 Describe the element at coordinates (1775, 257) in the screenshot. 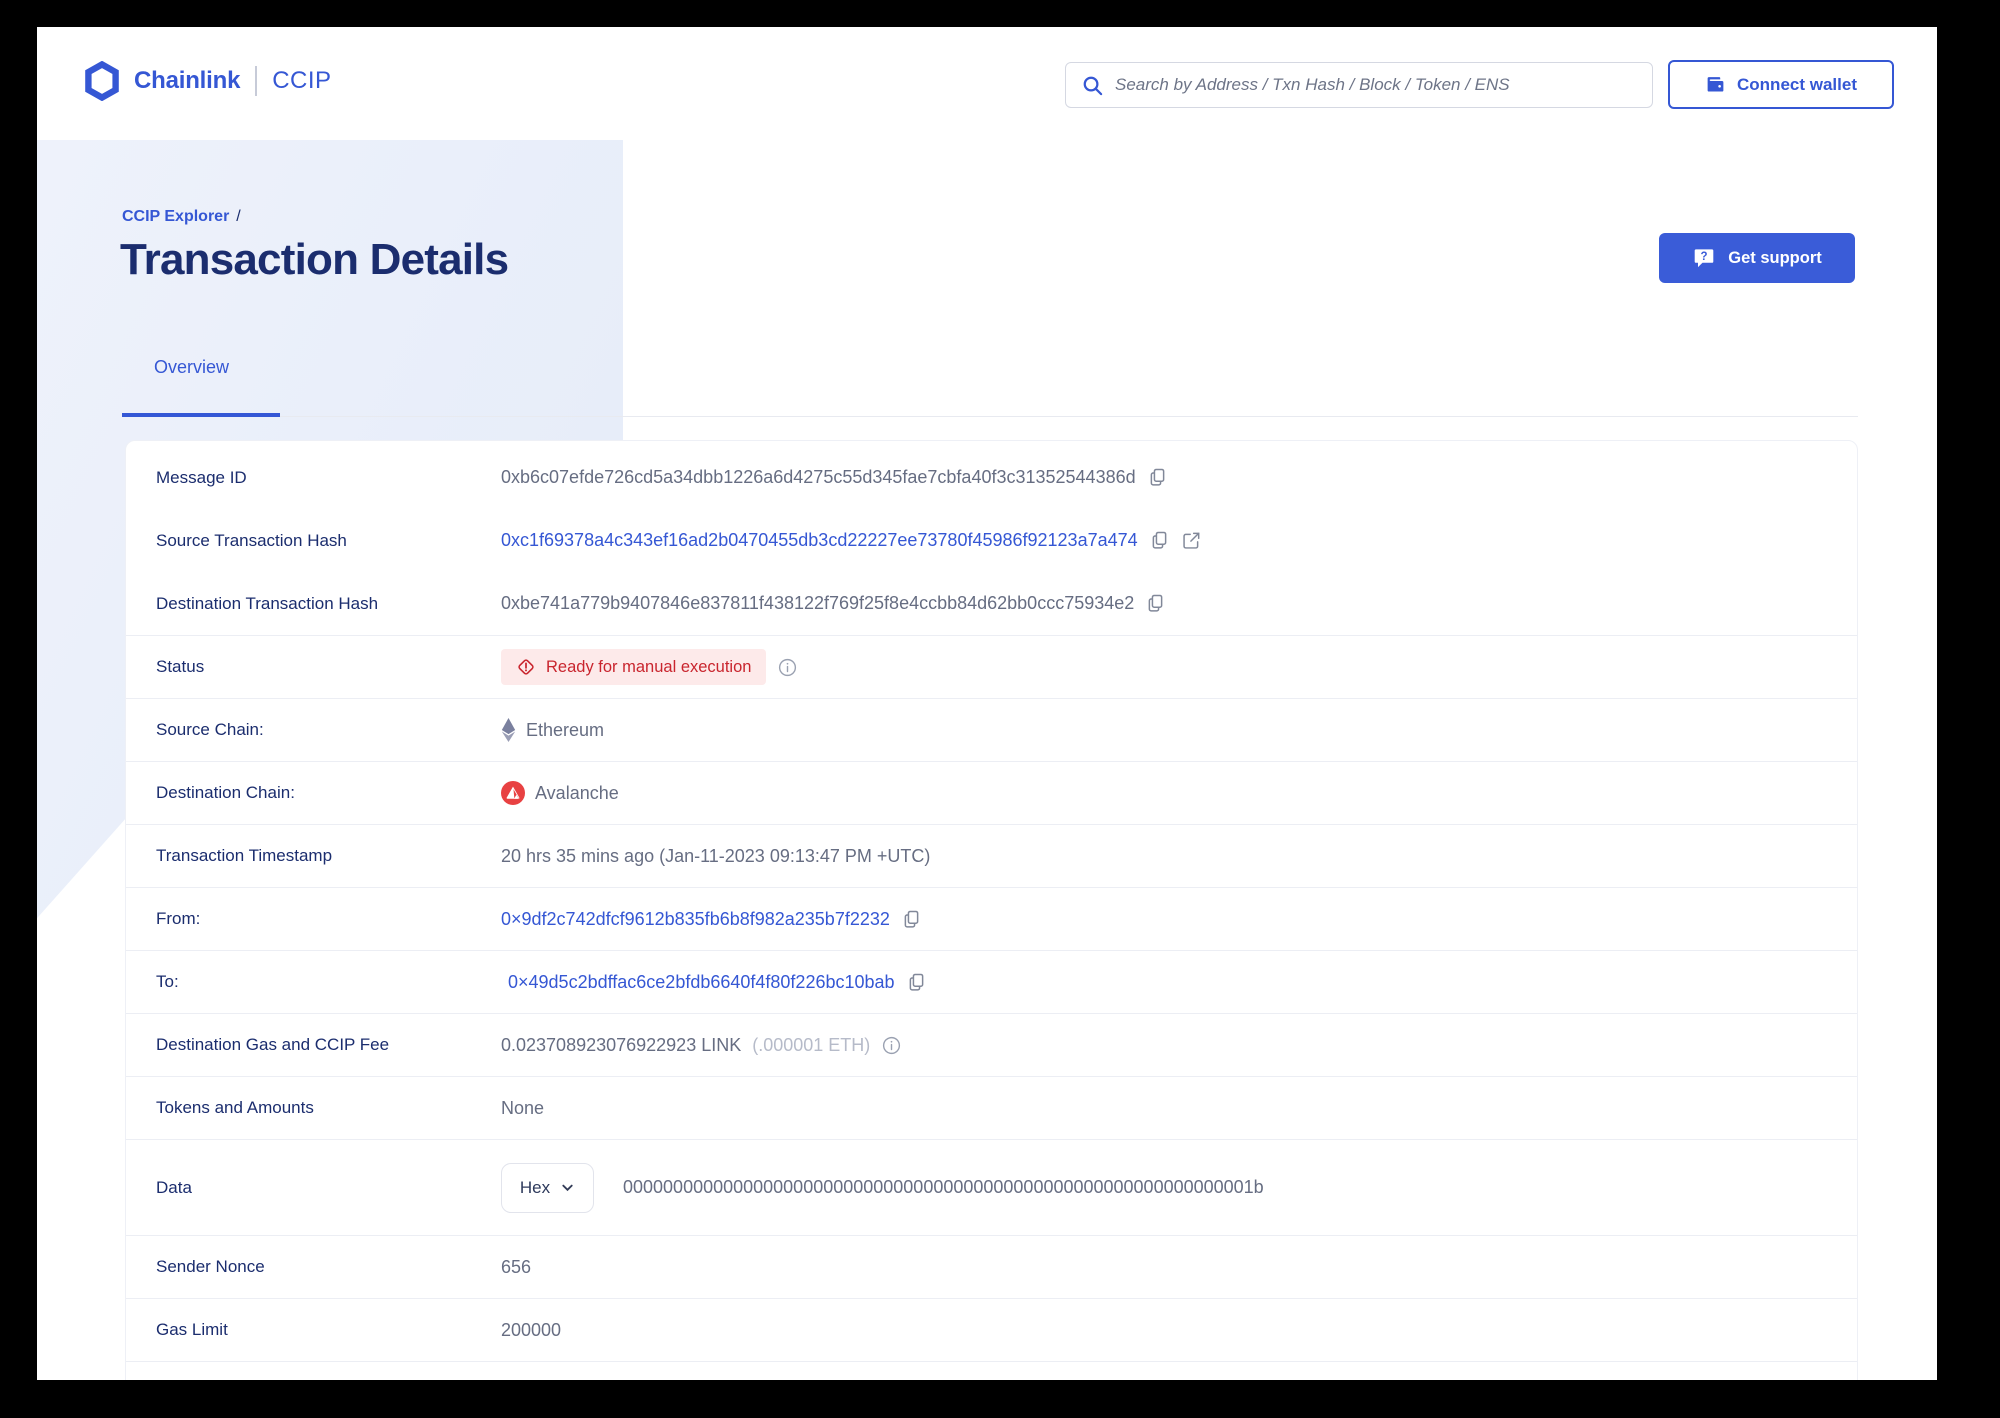

I see `get-support-label: Get support` at that location.